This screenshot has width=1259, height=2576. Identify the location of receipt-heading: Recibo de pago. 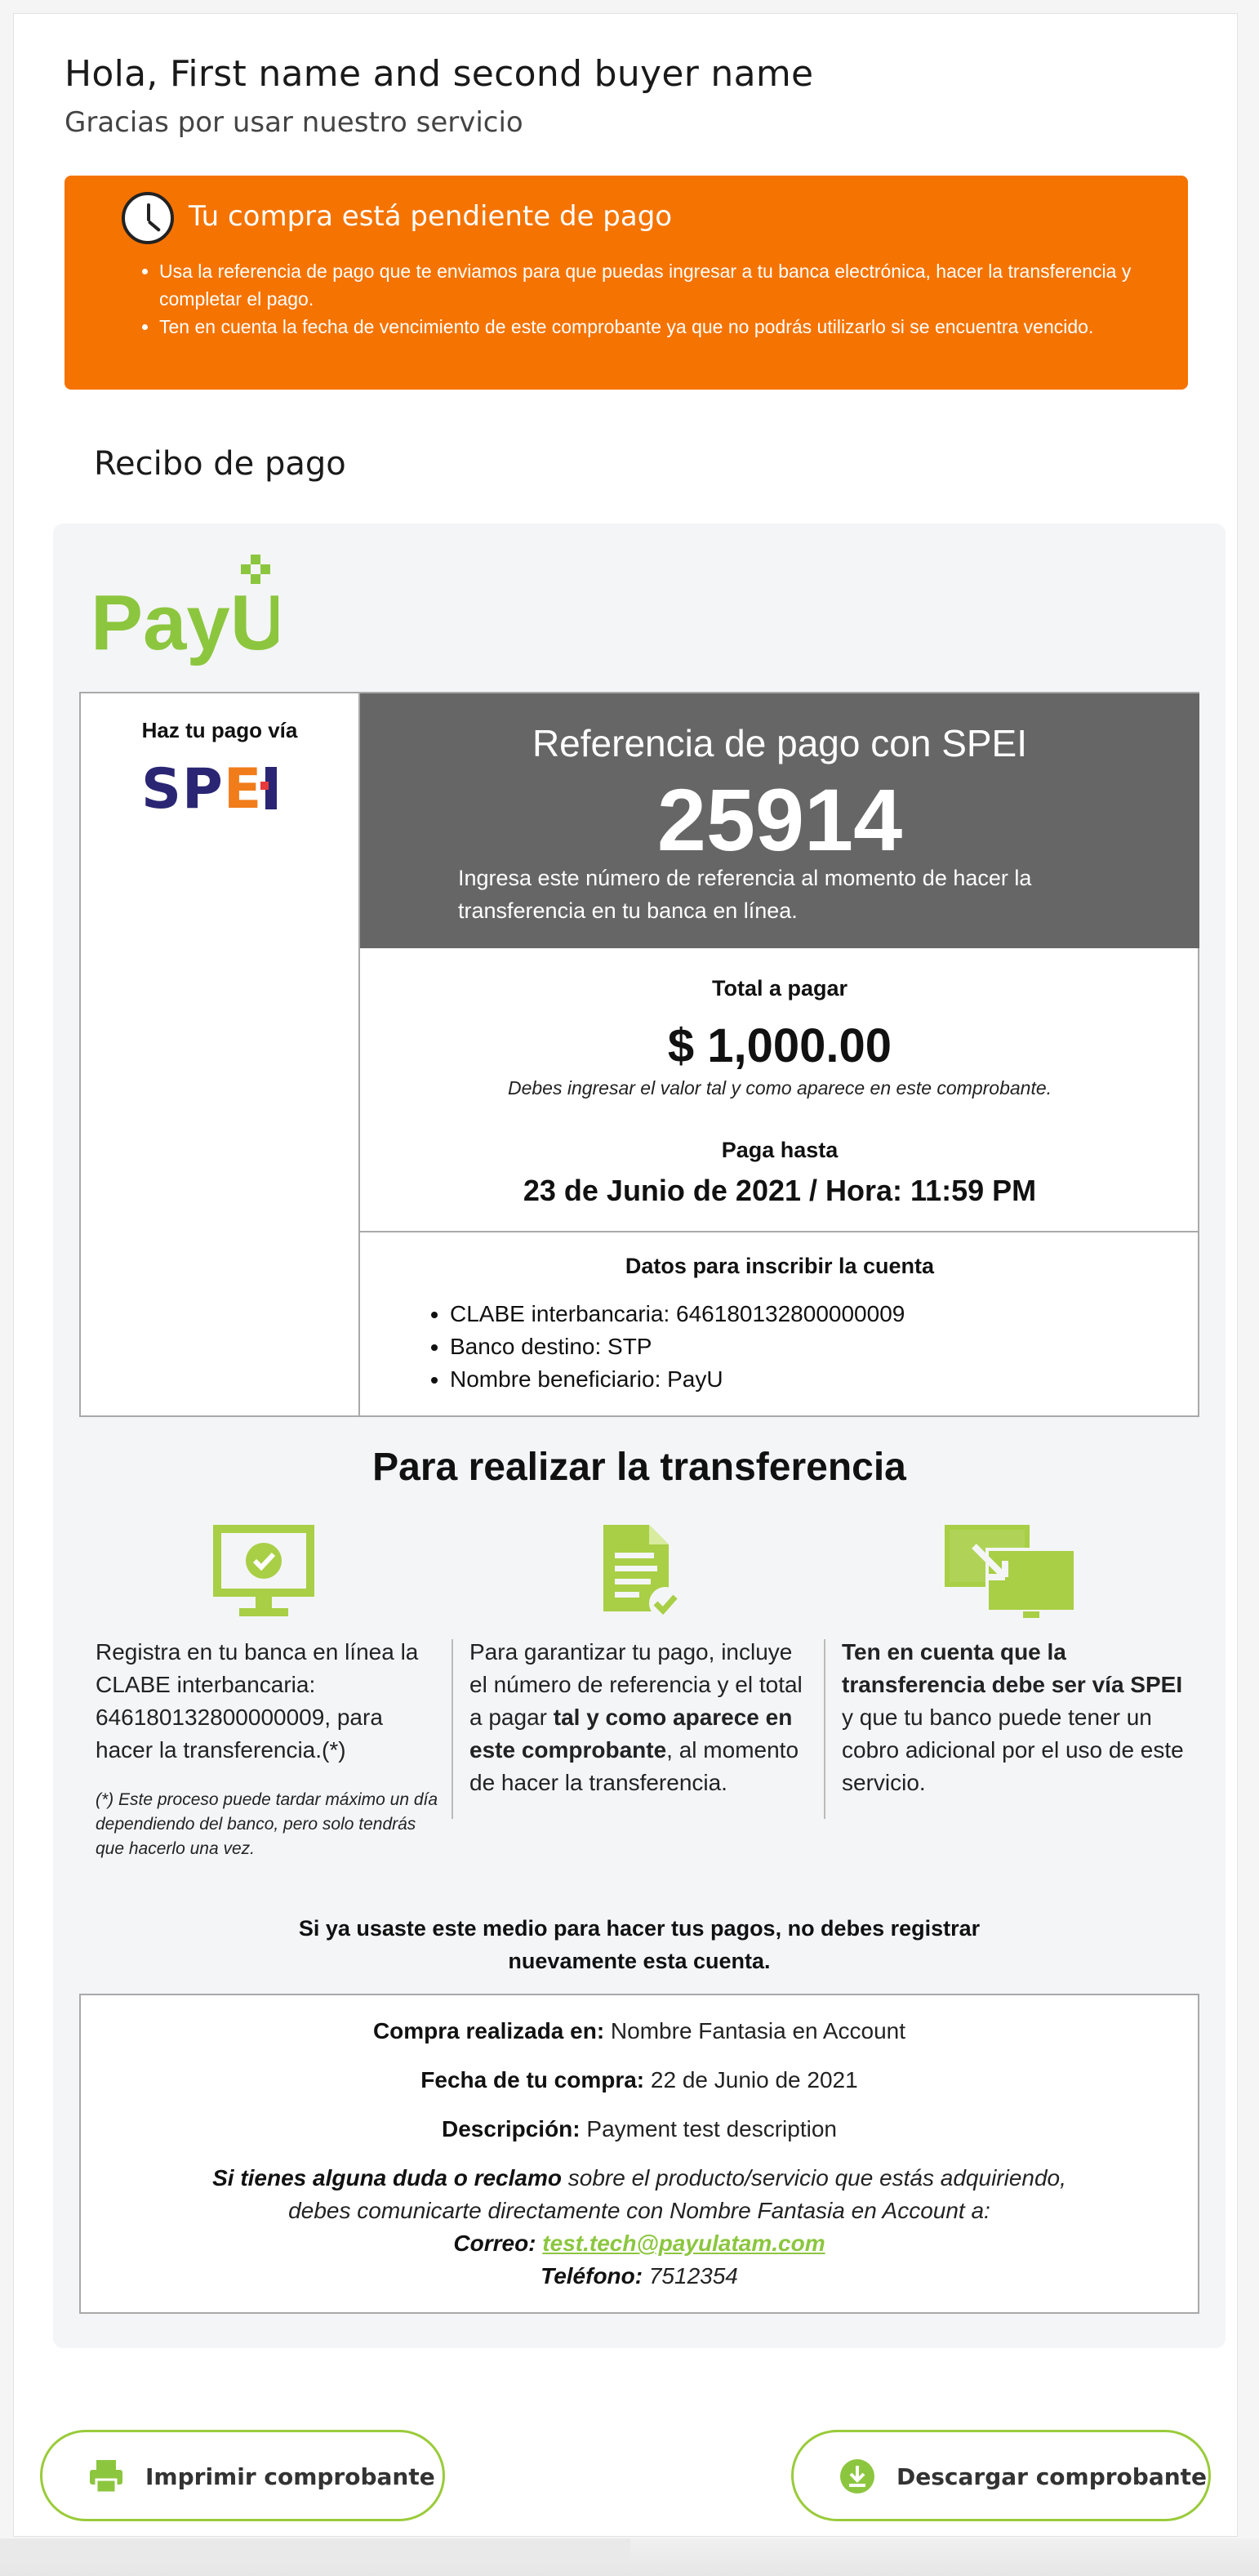
(220, 464).